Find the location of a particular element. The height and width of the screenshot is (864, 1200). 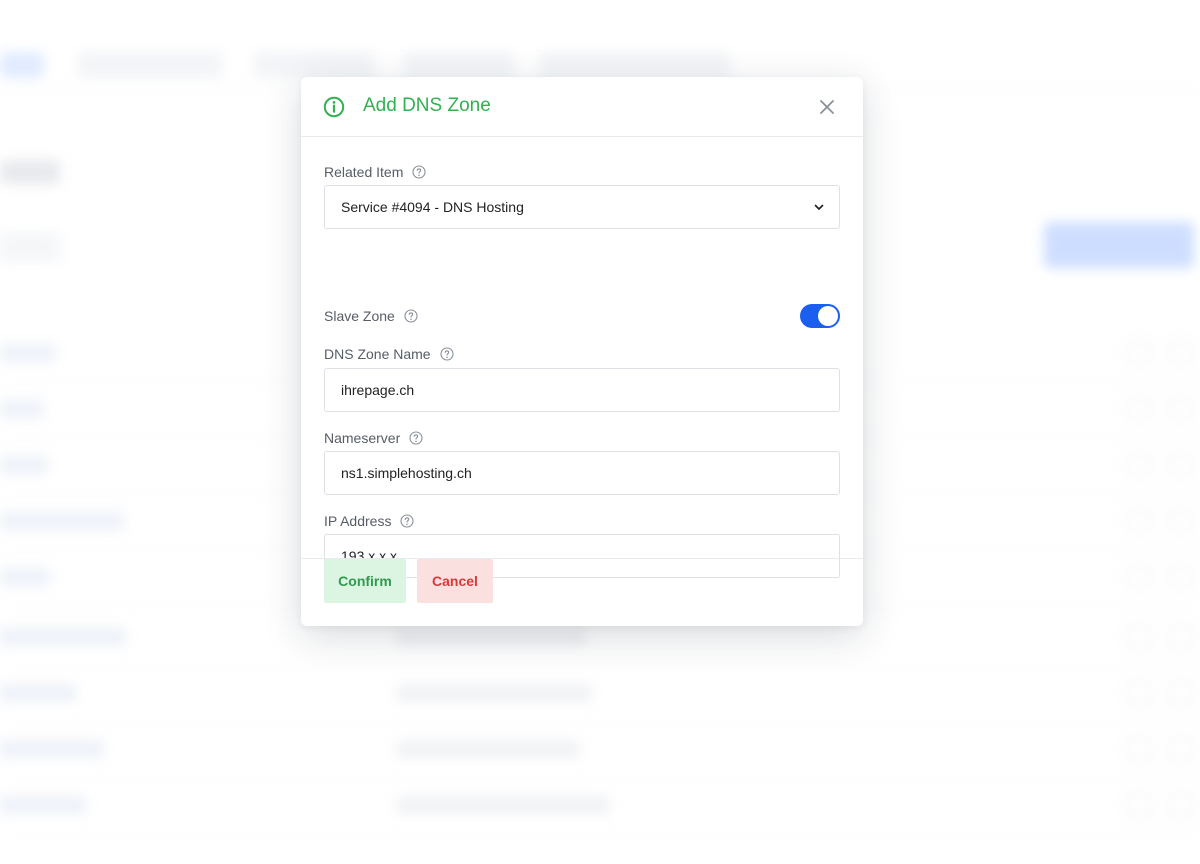

dns-zone-name-input: ihrepage.ch is located at coordinates (582, 390).